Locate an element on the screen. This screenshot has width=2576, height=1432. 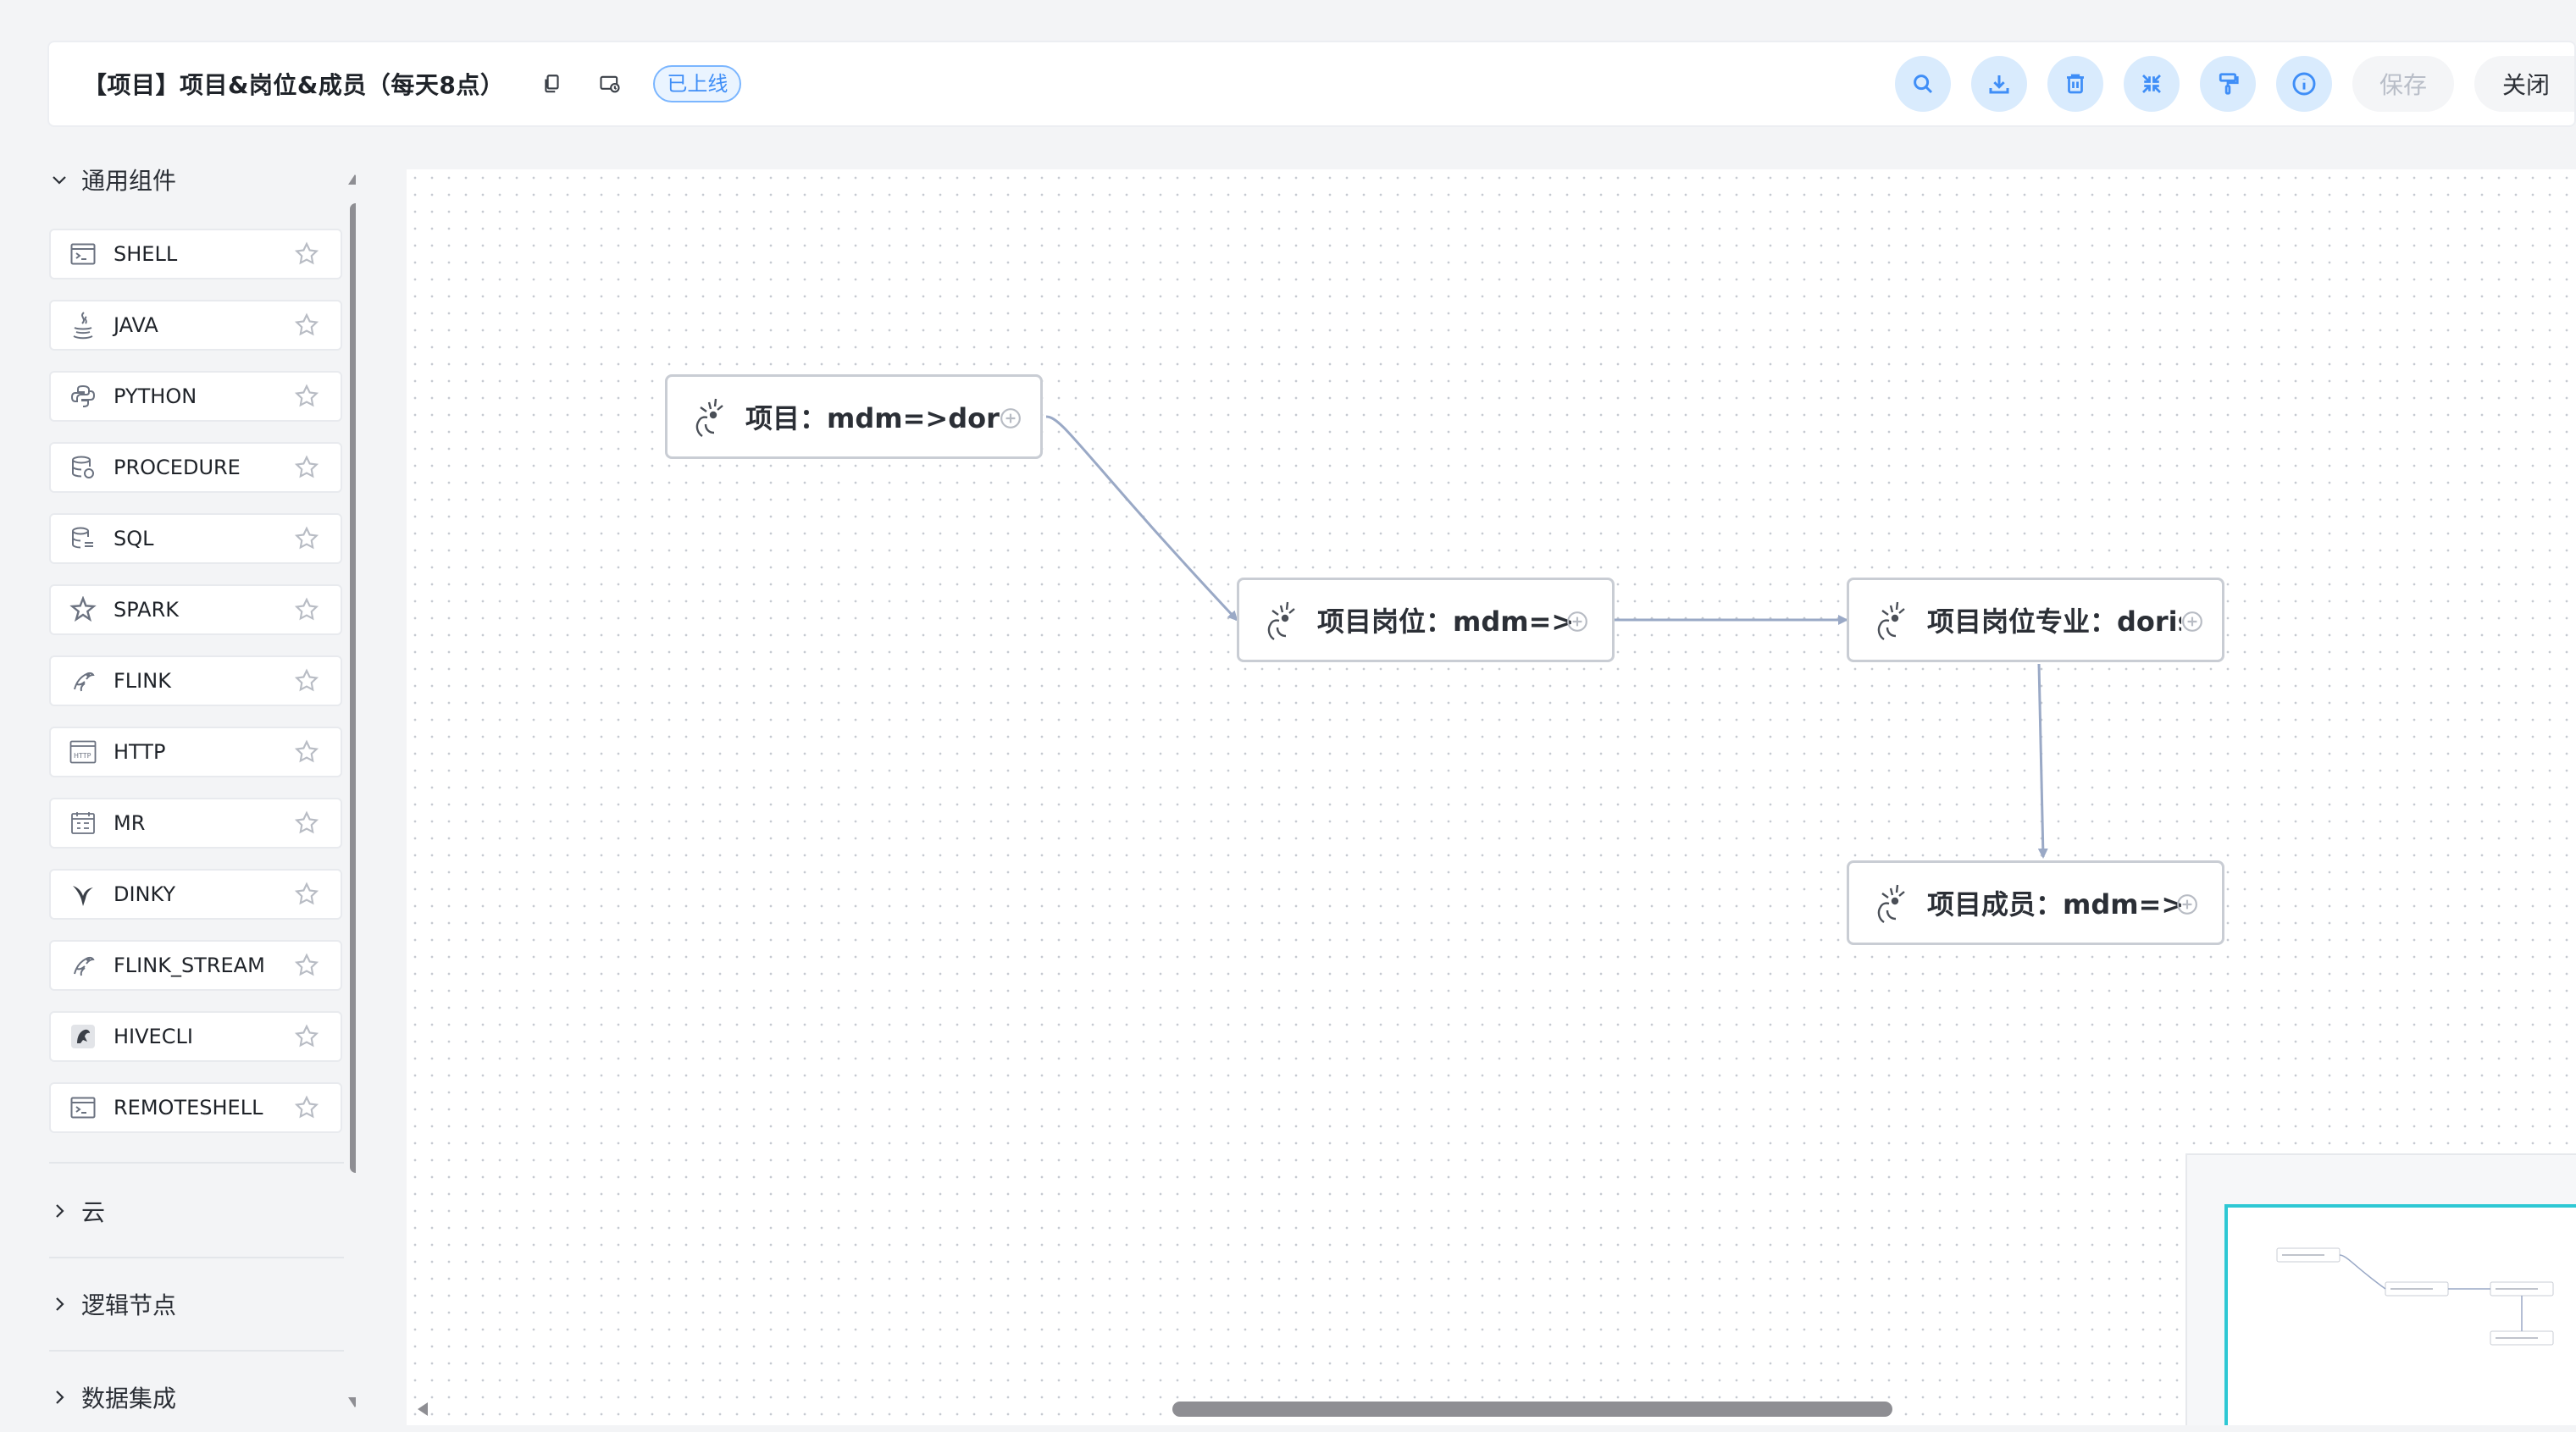
minimap-viewport is located at coordinates (2400, 1314).